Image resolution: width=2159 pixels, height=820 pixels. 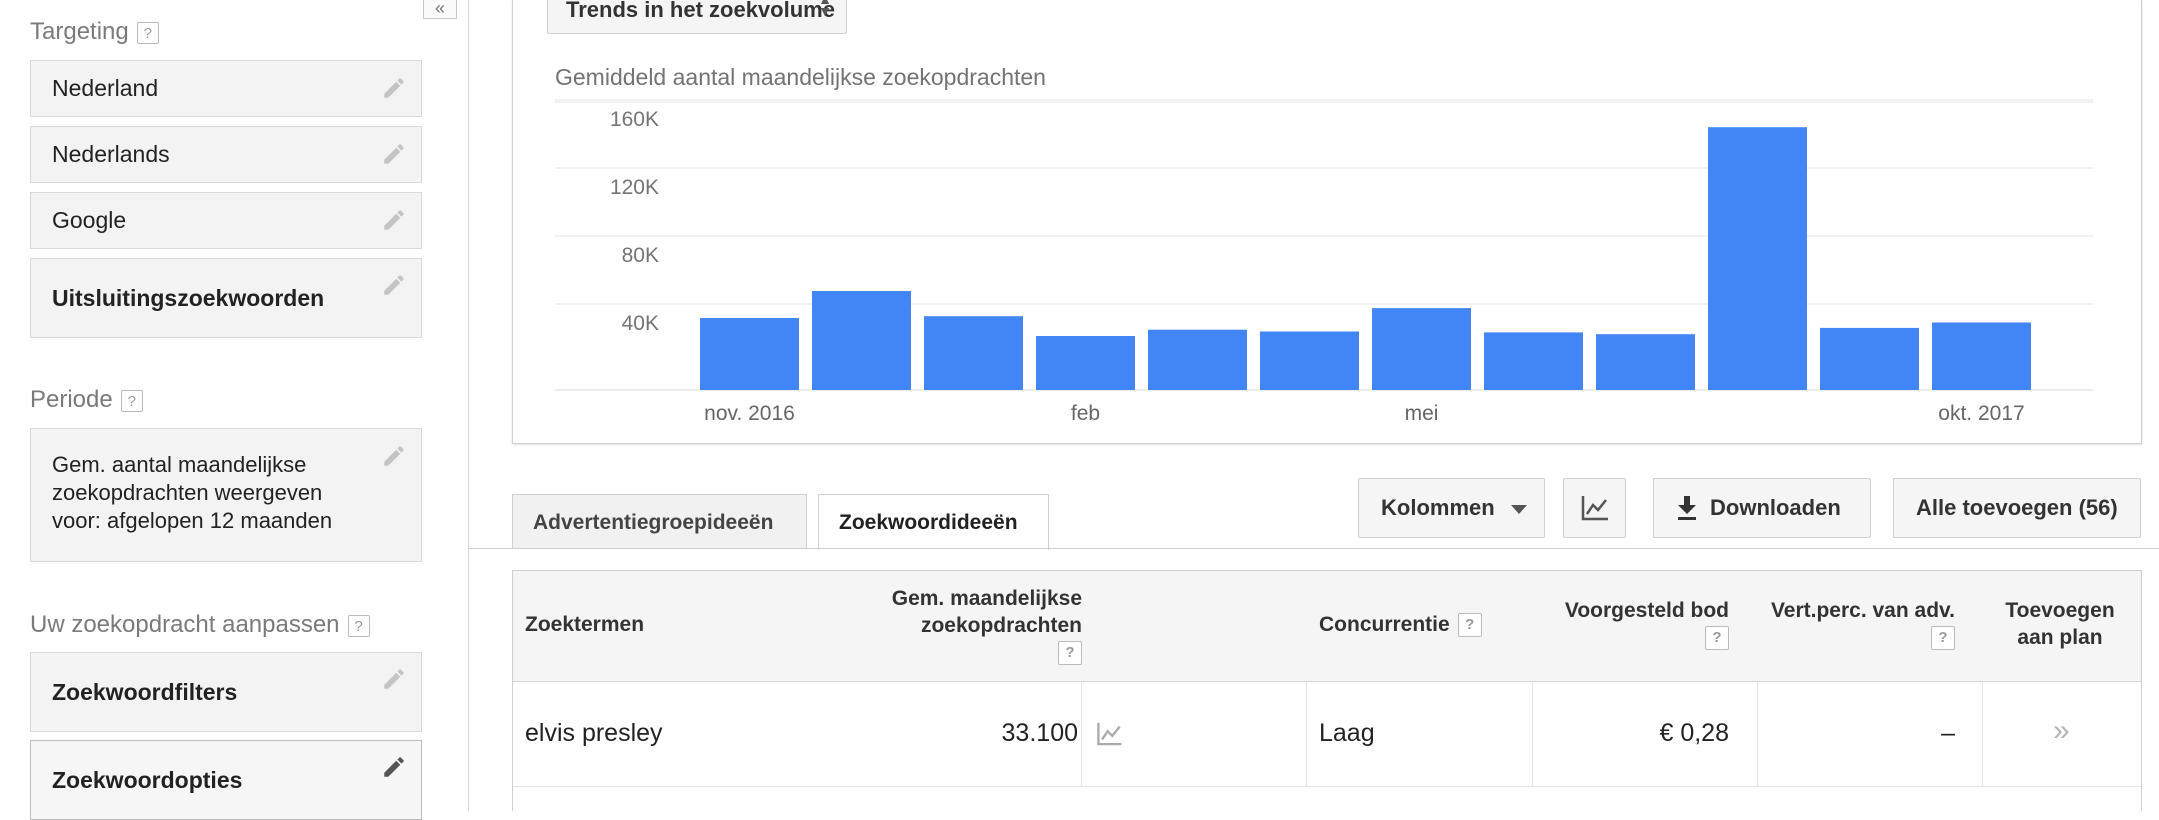 I want to click on targeting-network: Google, so click(x=226, y=220).